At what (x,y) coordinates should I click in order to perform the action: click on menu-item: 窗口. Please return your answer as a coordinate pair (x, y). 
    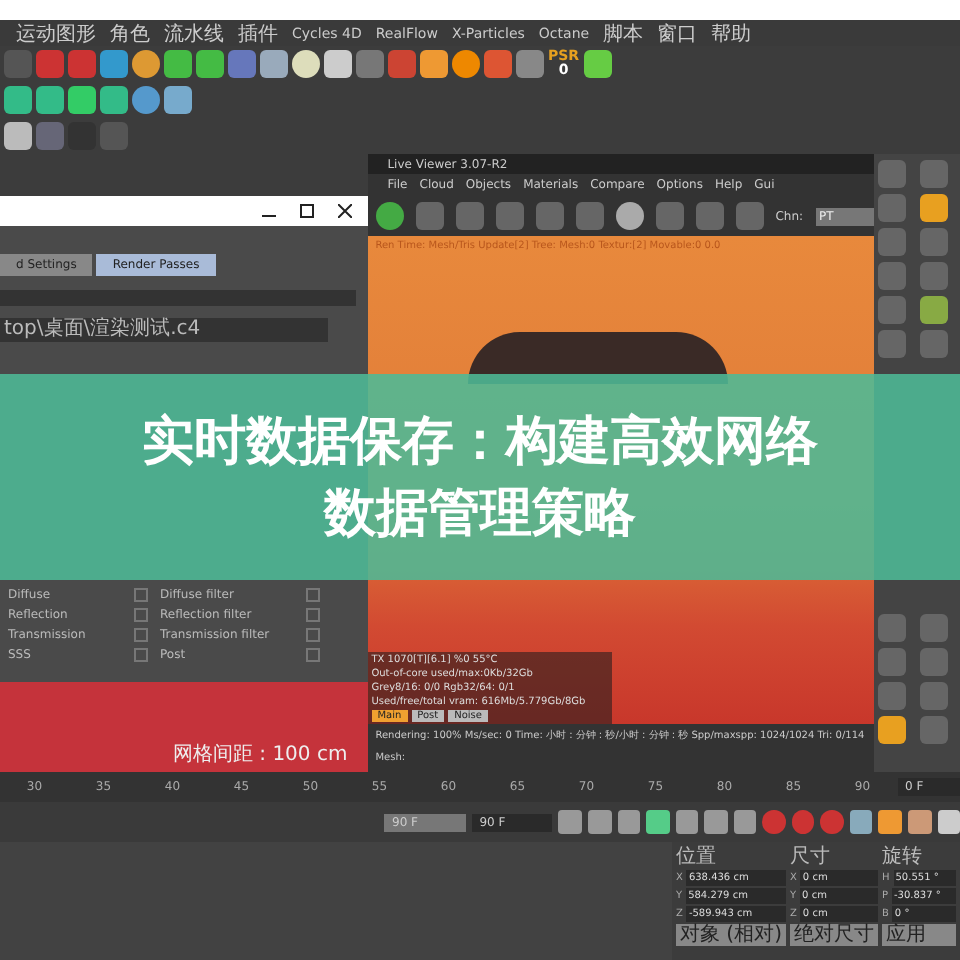
    Looking at the image, I should click on (677, 33).